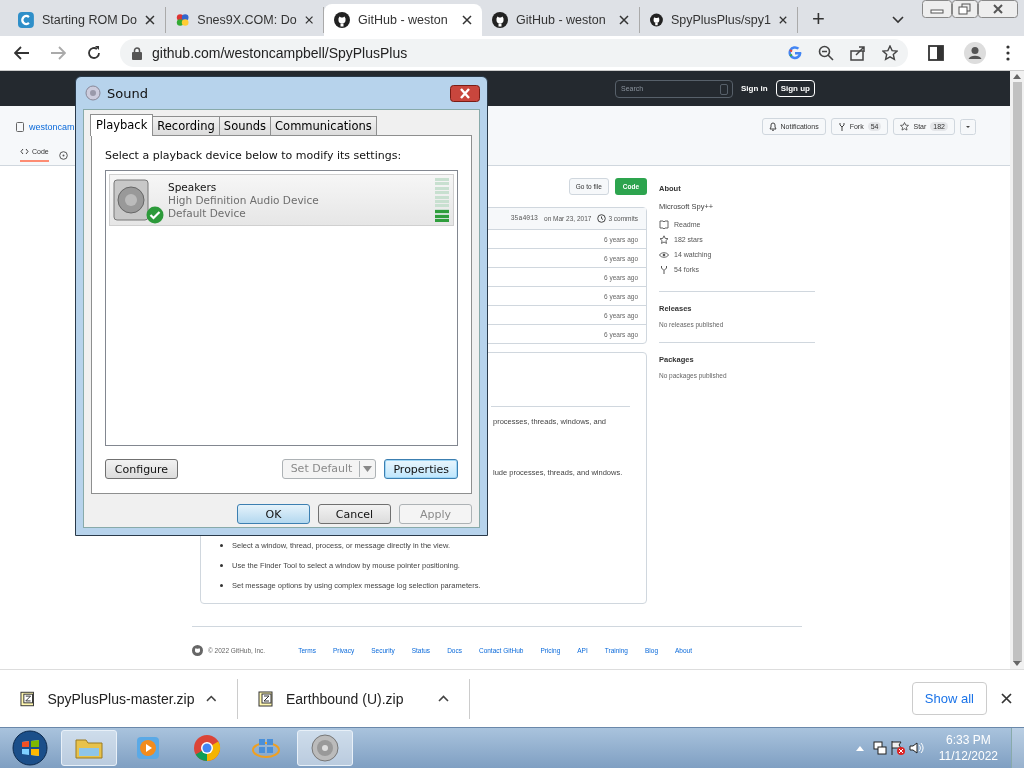 The width and height of the screenshot is (1024, 768). What do you see at coordinates (818, 19) in the screenshot?
I see `new-tab-button: +` at bounding box center [818, 19].